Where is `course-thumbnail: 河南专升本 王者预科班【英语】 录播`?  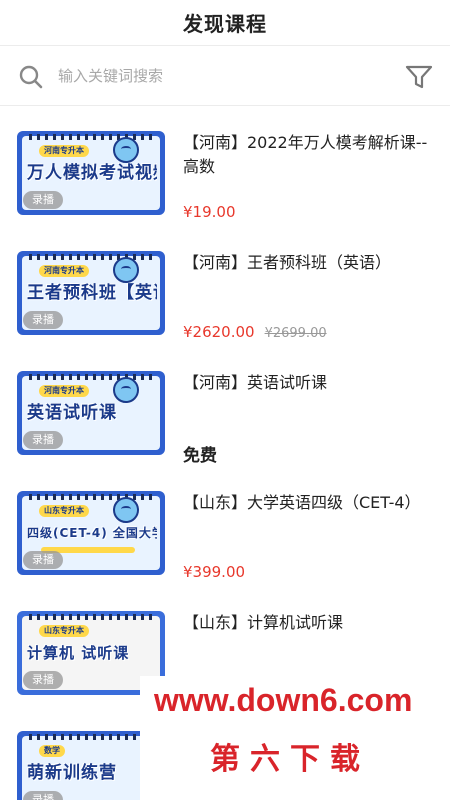 course-thumbnail: 河南专升本 王者预科班【英语】 录播 is located at coordinates (91, 293).